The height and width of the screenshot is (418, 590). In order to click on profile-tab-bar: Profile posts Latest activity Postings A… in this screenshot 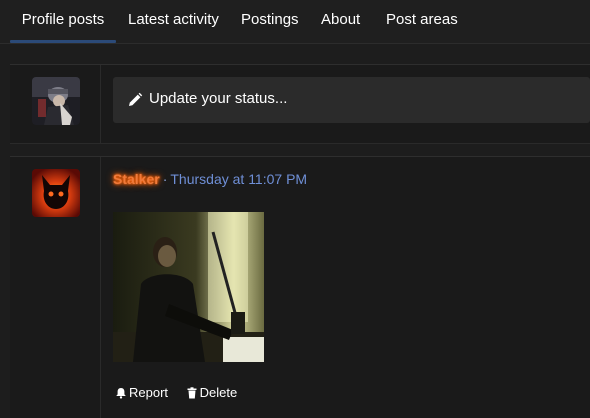, I will do `click(295, 22)`.